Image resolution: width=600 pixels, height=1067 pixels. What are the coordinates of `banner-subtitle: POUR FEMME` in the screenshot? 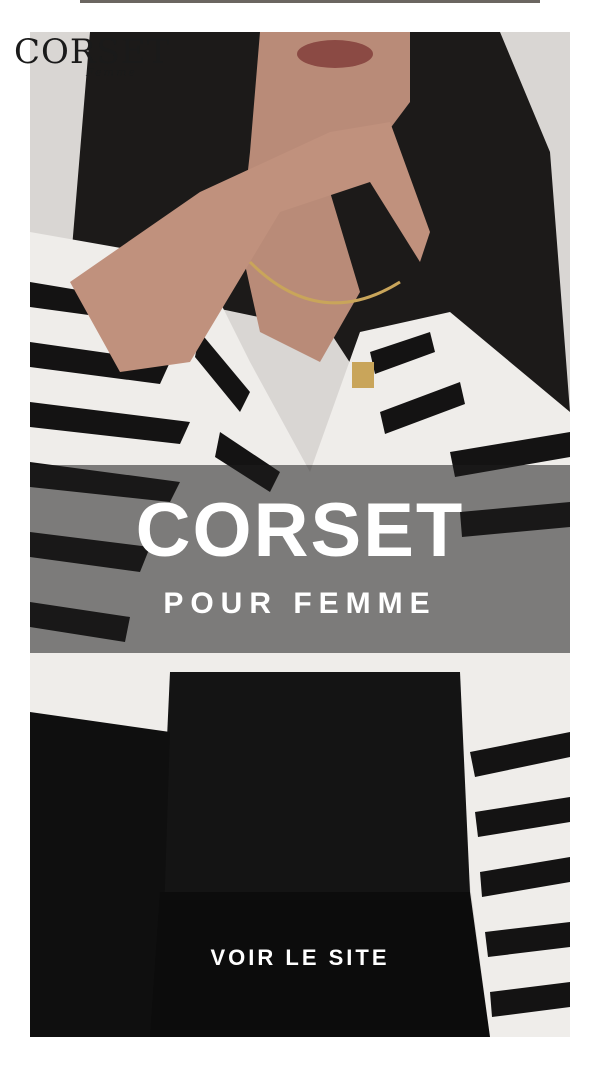 It's located at (300, 603).